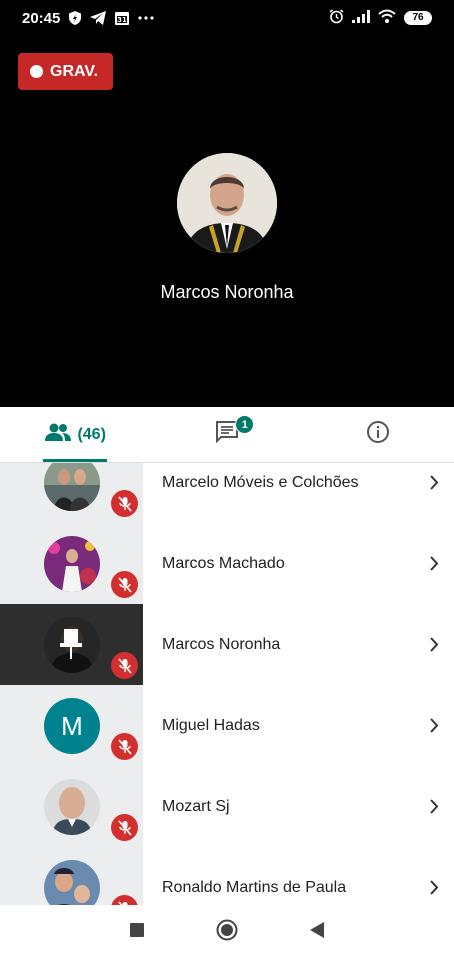 Image resolution: width=454 pixels, height=960 pixels. I want to click on status-time: 20:45, so click(41, 18).